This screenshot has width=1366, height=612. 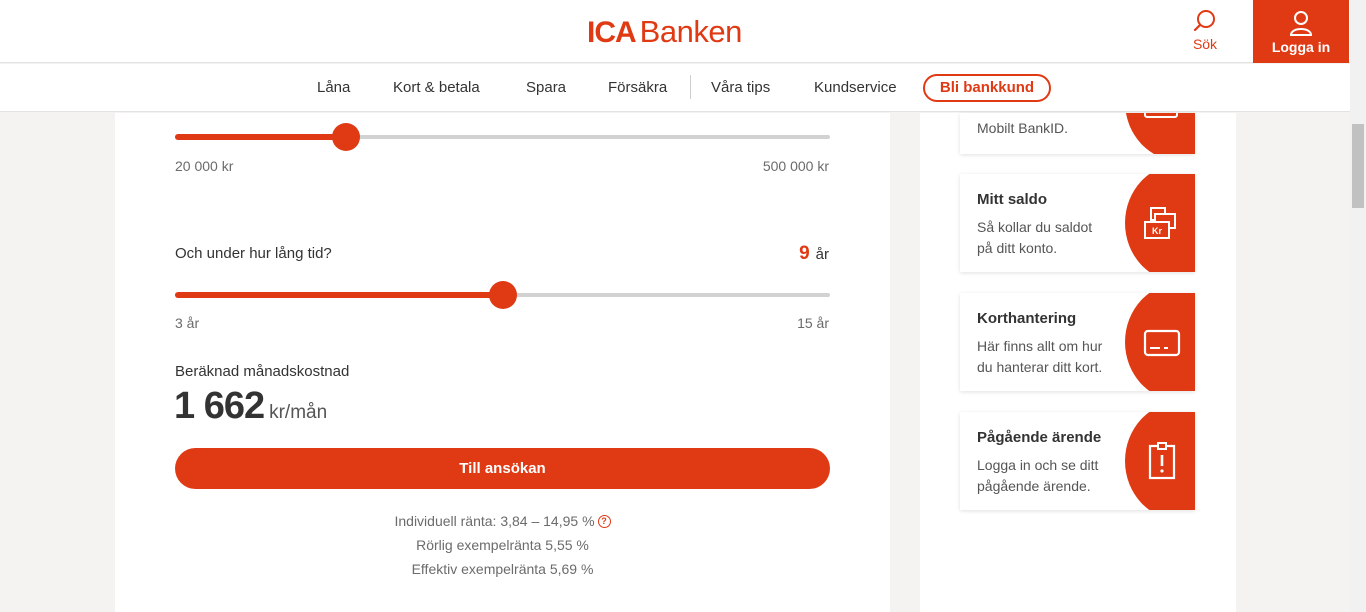 I want to click on login-button: Logga in, so click(x=1301, y=31).